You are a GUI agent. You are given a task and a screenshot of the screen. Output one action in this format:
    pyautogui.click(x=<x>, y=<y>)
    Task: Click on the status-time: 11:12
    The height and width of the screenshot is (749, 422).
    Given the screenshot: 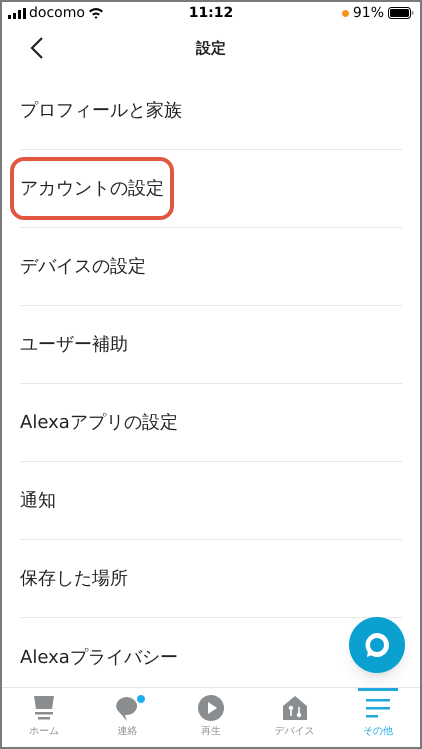 What is the action you would take?
    pyautogui.click(x=211, y=13)
    